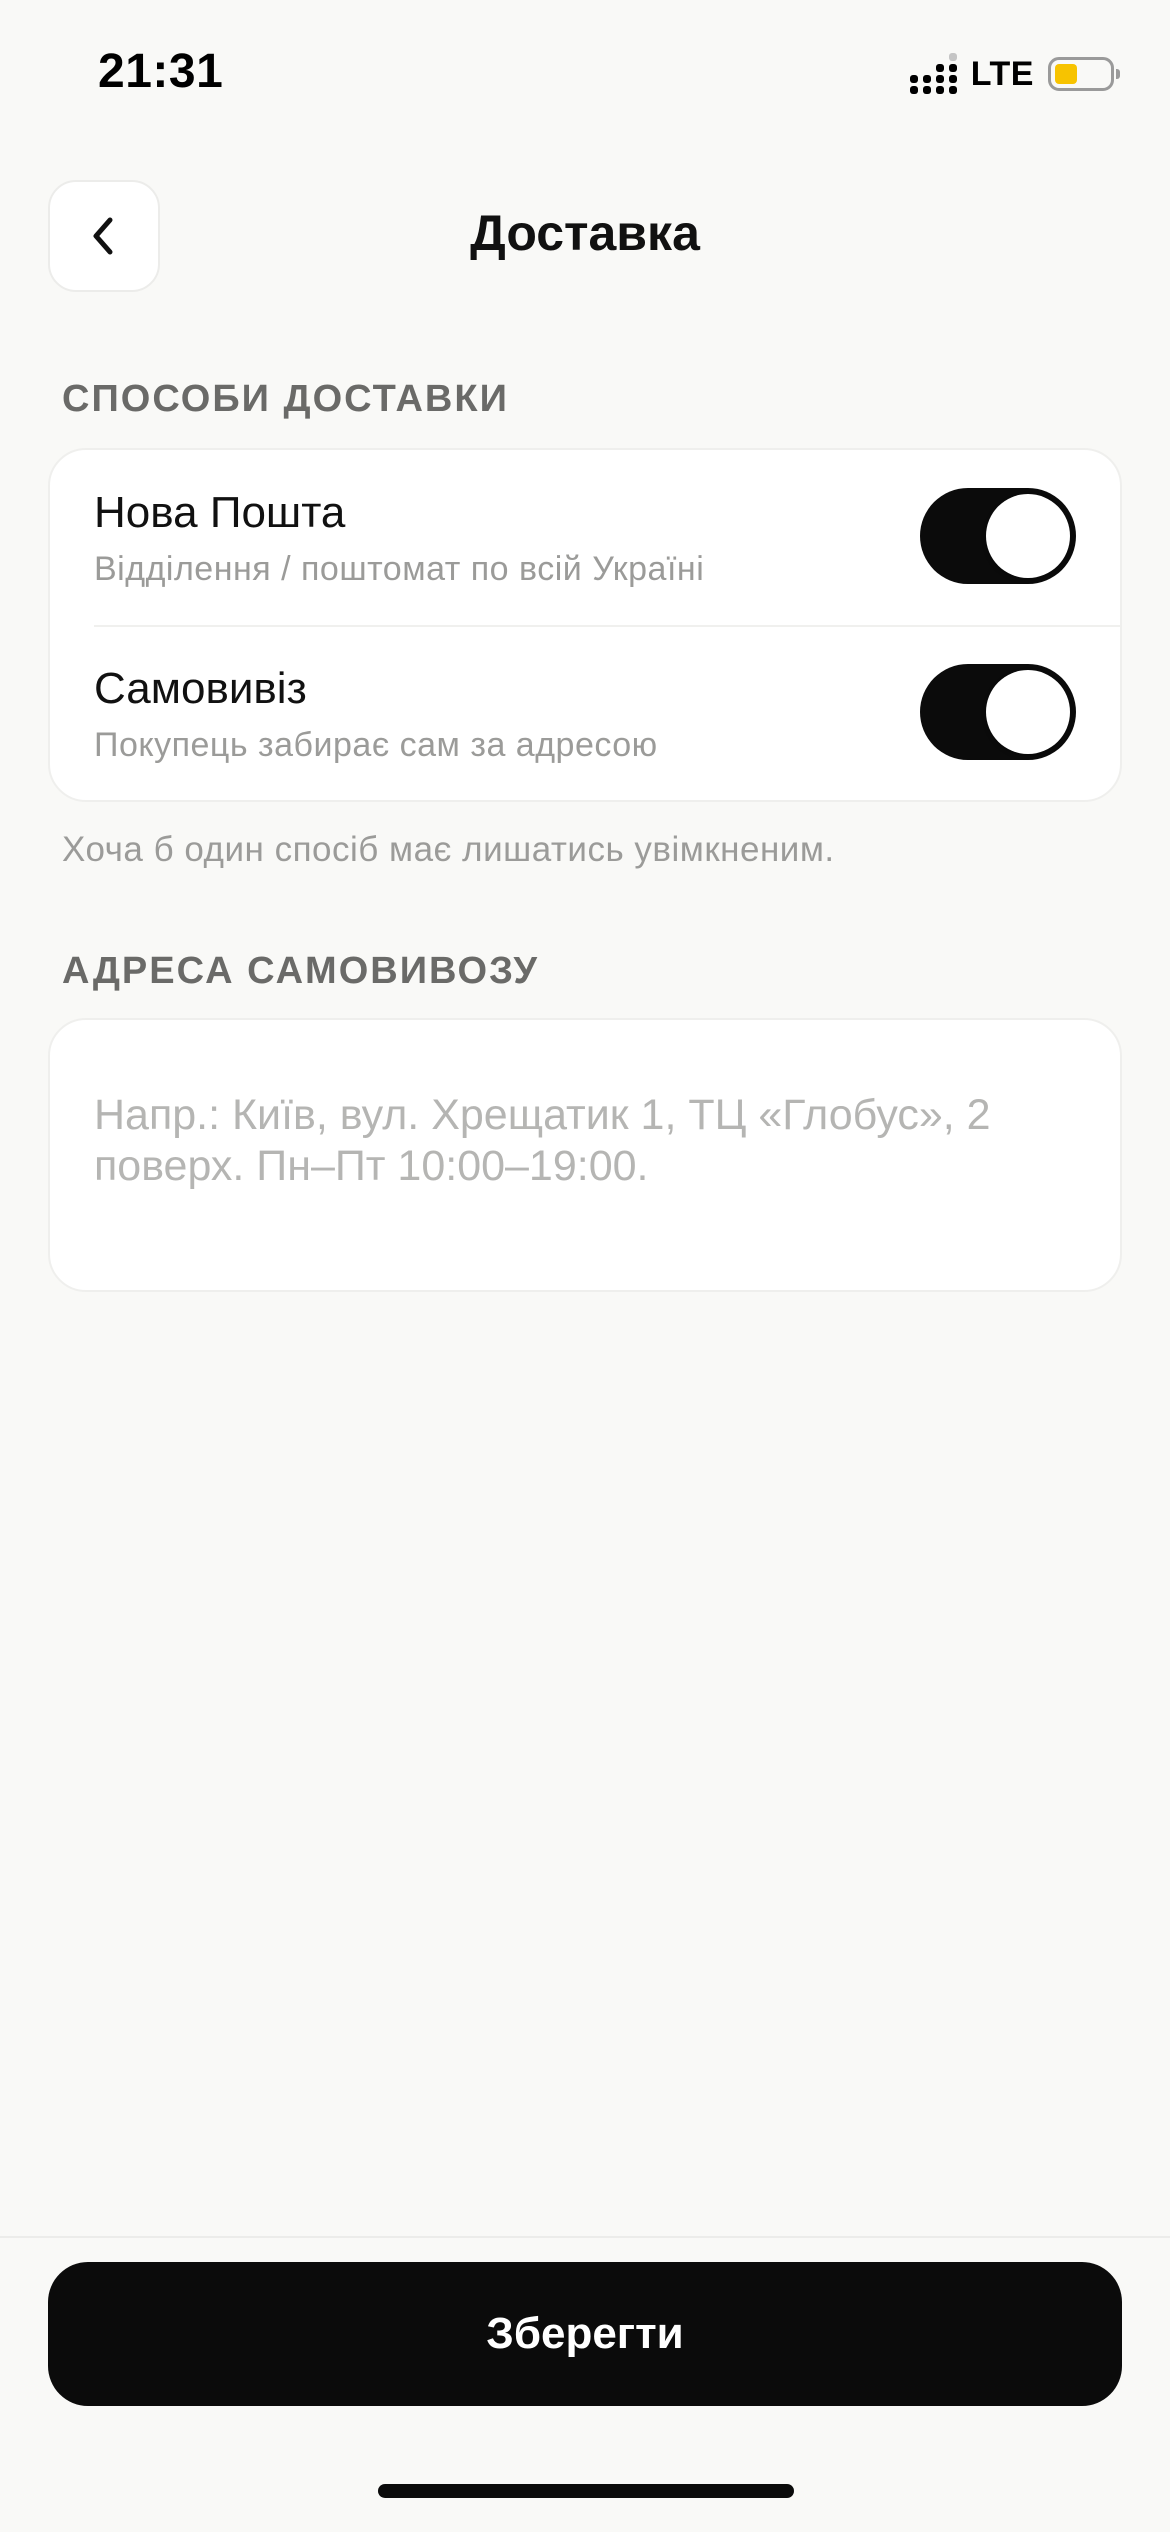  I want to click on battery-low-icon, so click(1084, 74).